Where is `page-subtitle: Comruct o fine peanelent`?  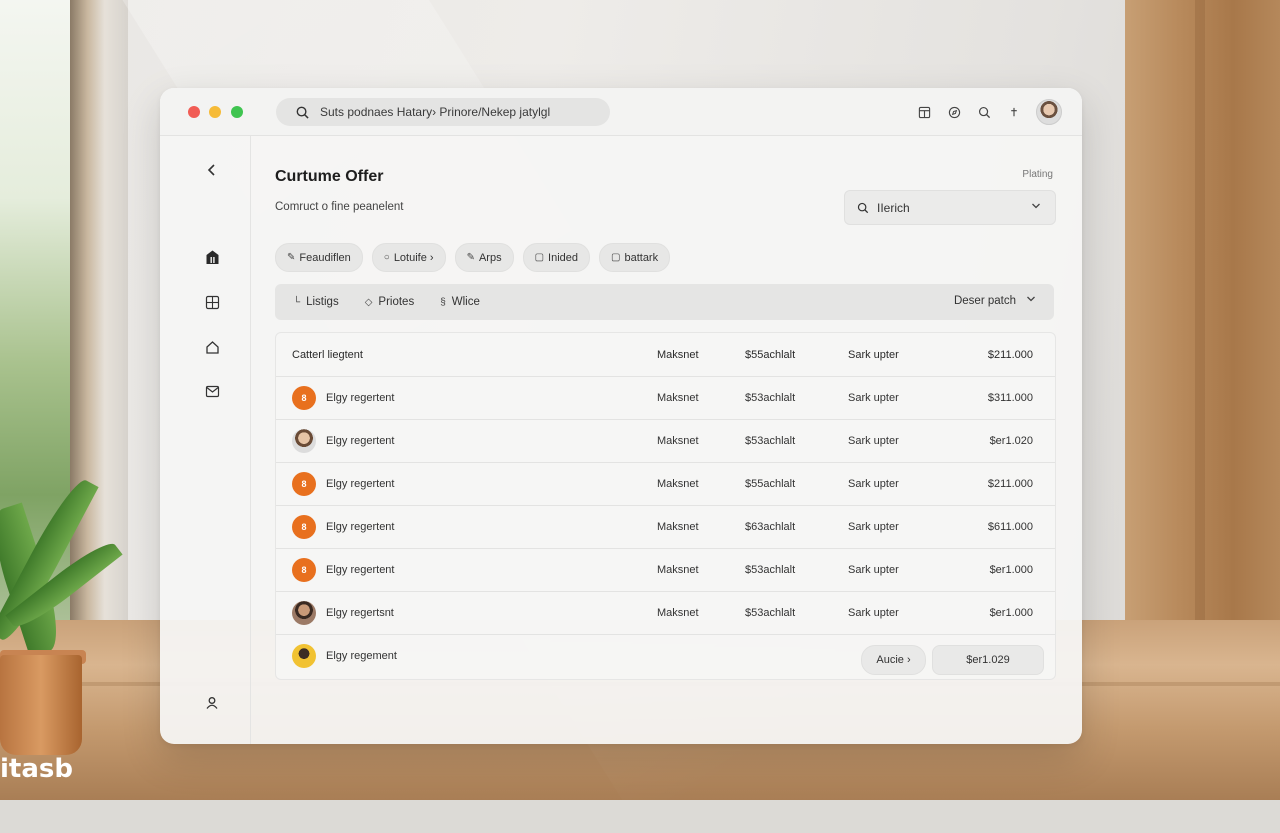
page-subtitle: Comruct o fine peanelent is located at coordinates (339, 207).